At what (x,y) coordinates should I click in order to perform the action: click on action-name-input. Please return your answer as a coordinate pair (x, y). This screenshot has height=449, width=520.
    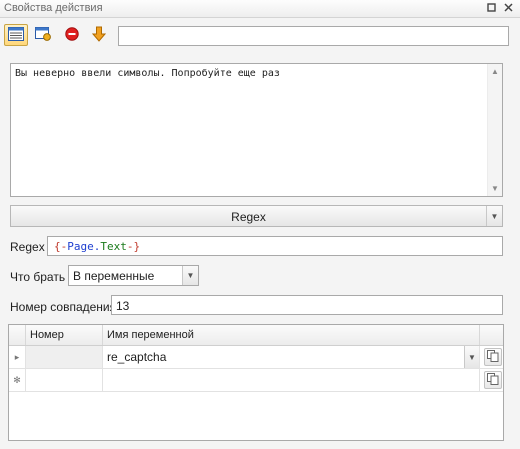
    Looking at the image, I should click on (313, 36).